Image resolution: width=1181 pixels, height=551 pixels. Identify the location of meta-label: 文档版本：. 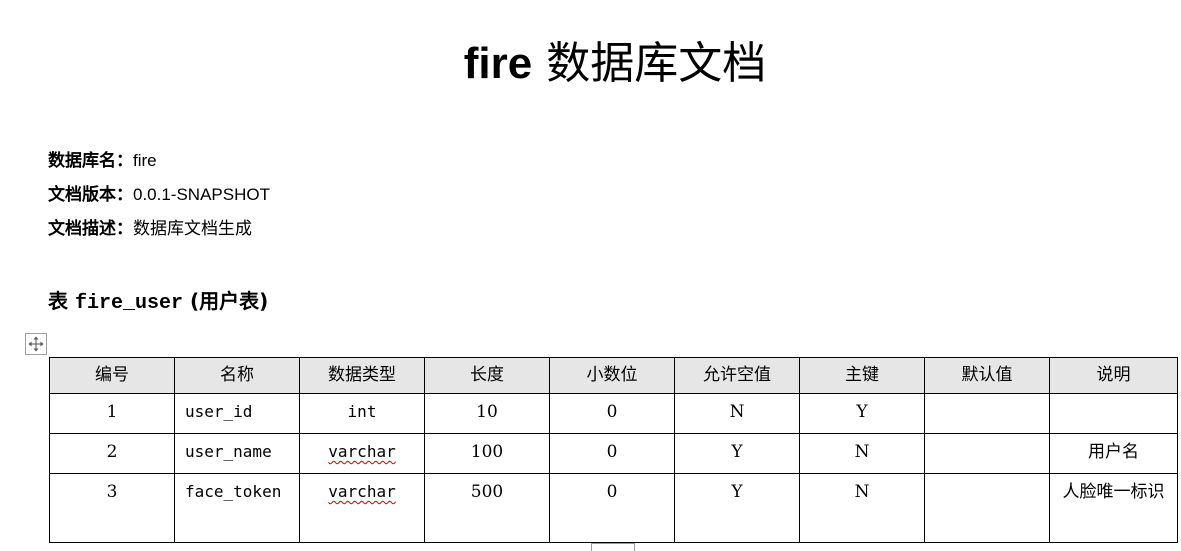
(90, 195).